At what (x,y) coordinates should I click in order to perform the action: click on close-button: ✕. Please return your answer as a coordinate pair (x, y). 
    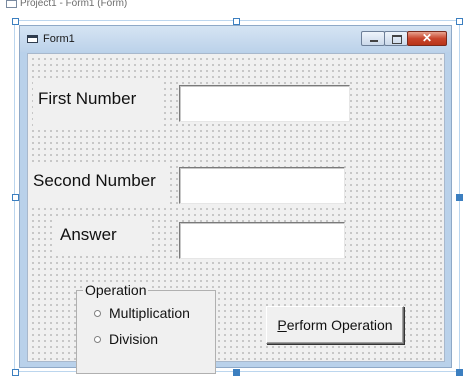
    Looking at the image, I should click on (427, 38).